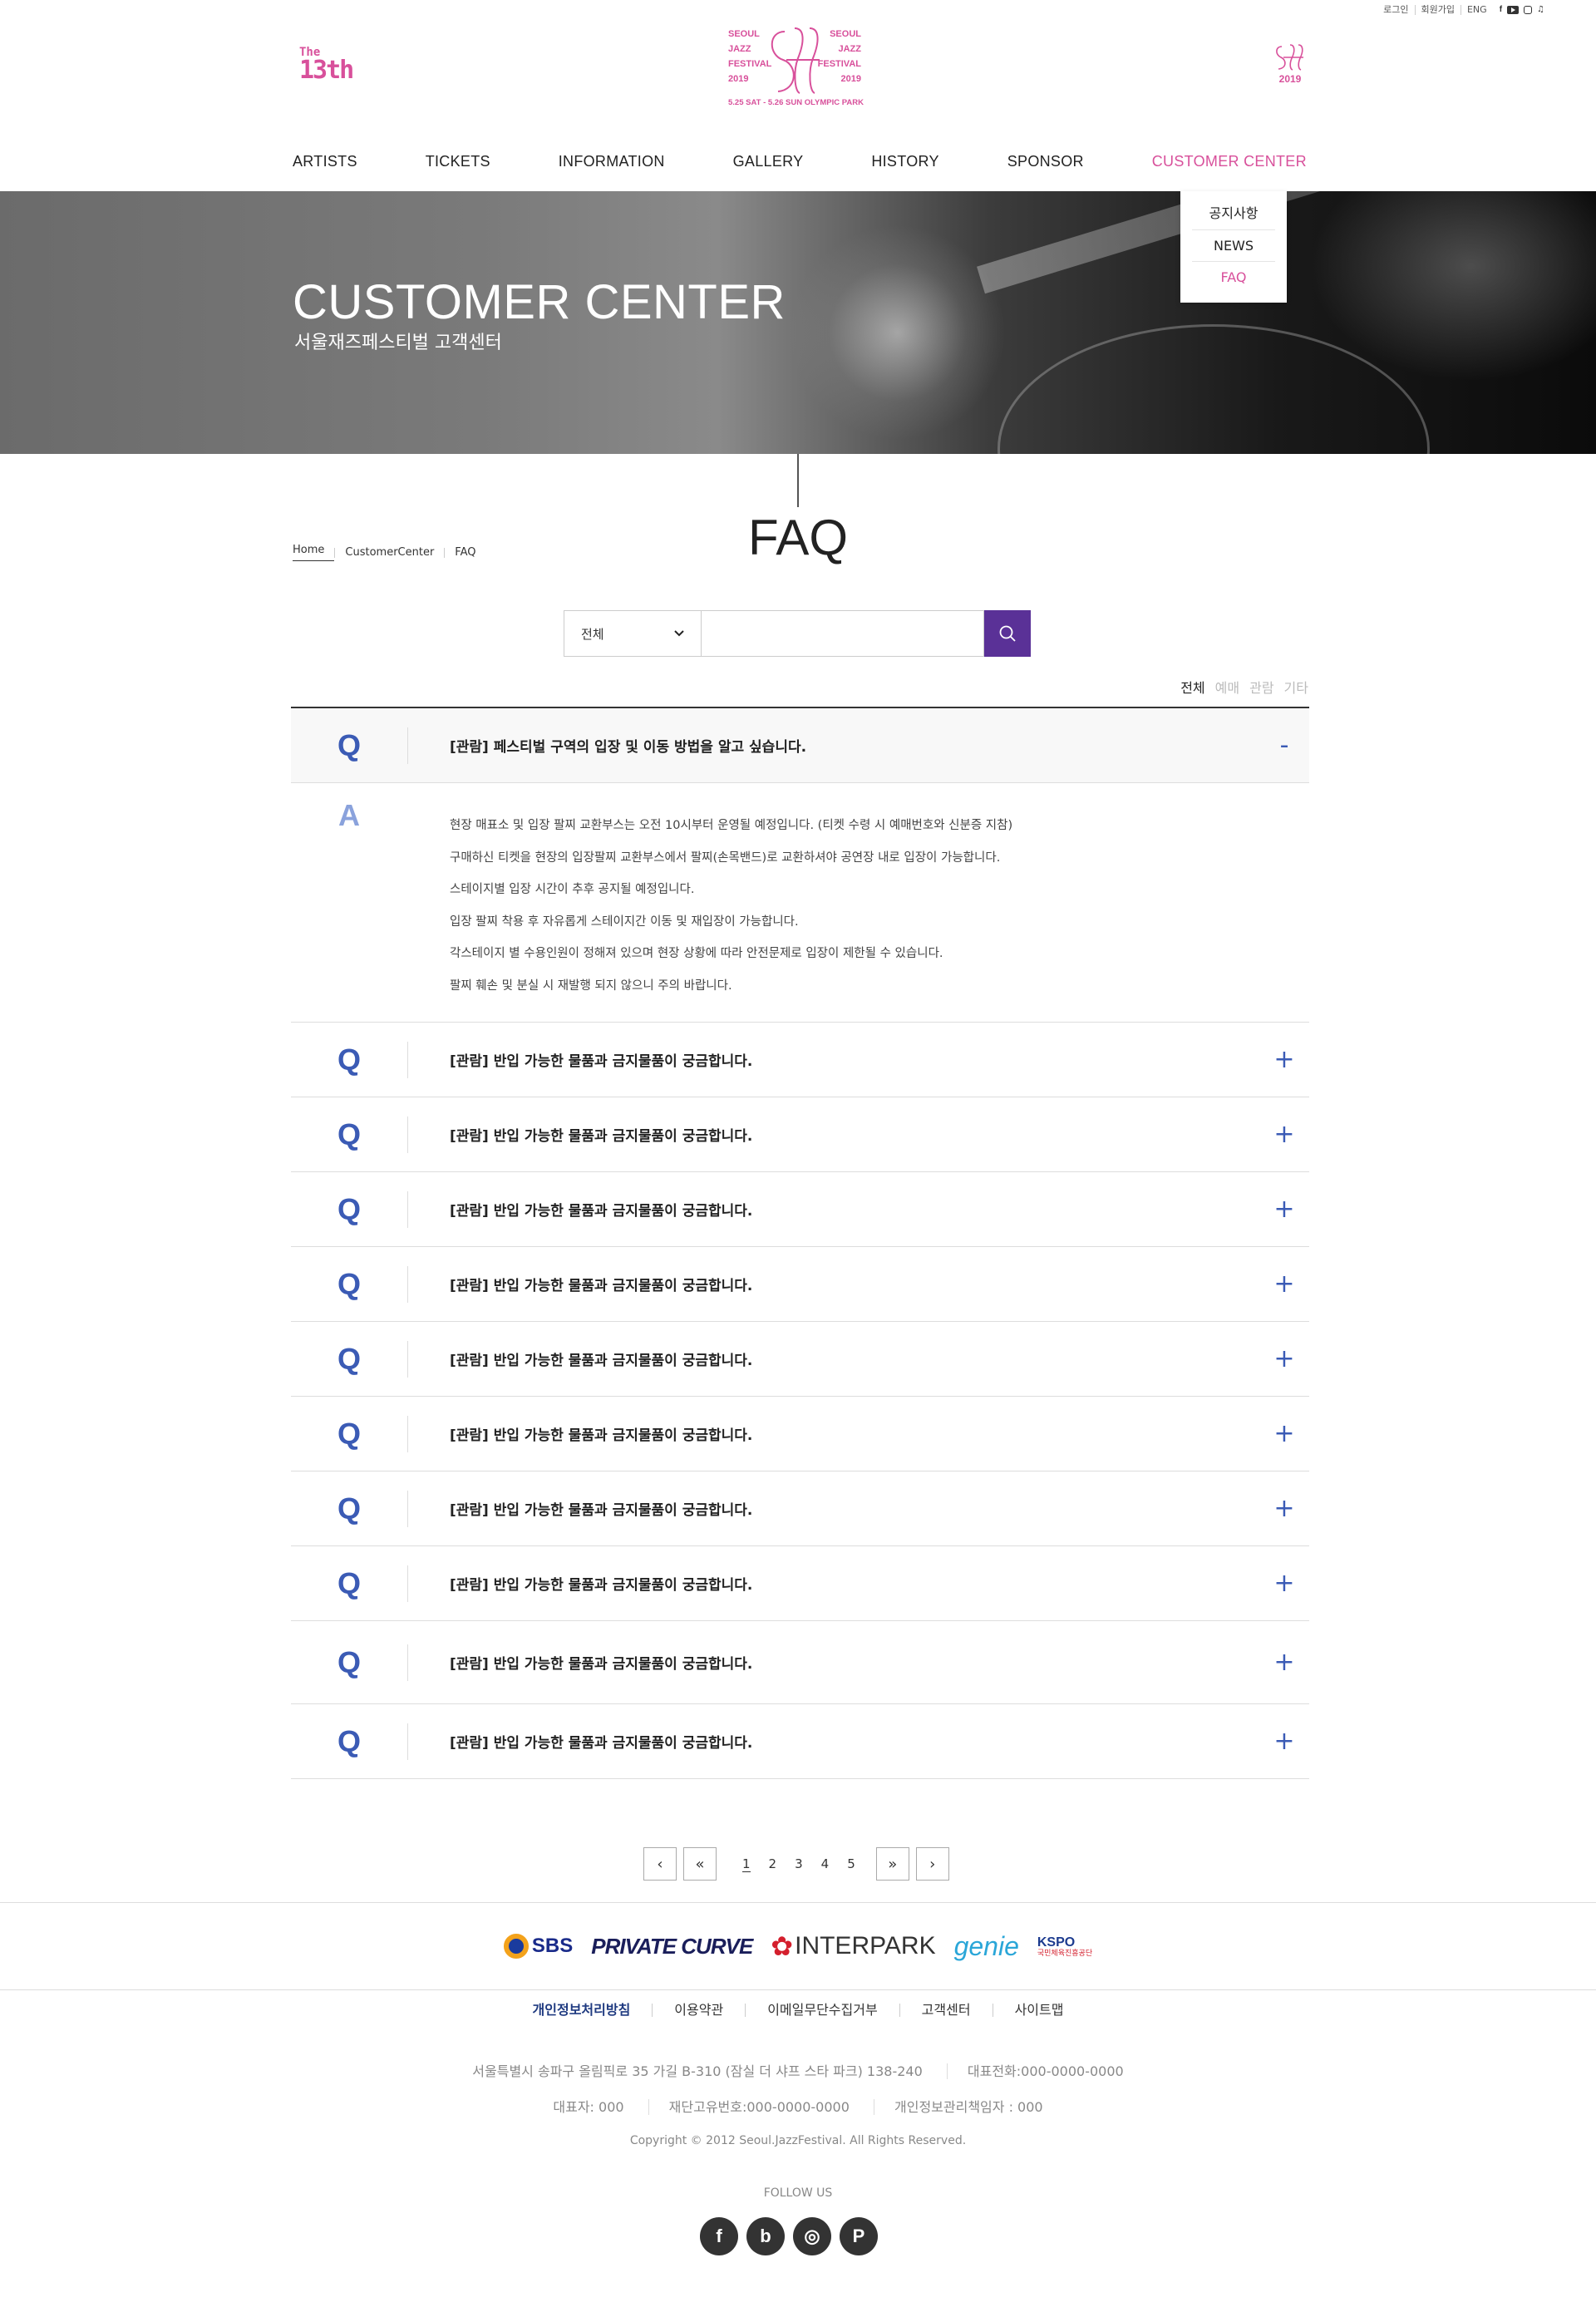  I want to click on footer-ceo: 대표자: 000, so click(588, 2107).